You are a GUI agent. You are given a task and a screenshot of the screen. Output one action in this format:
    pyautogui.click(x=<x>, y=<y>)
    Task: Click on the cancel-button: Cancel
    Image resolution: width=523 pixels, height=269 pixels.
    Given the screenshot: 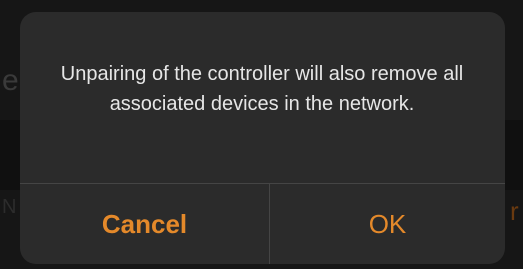 What is the action you would take?
    pyautogui.click(x=144, y=224)
    